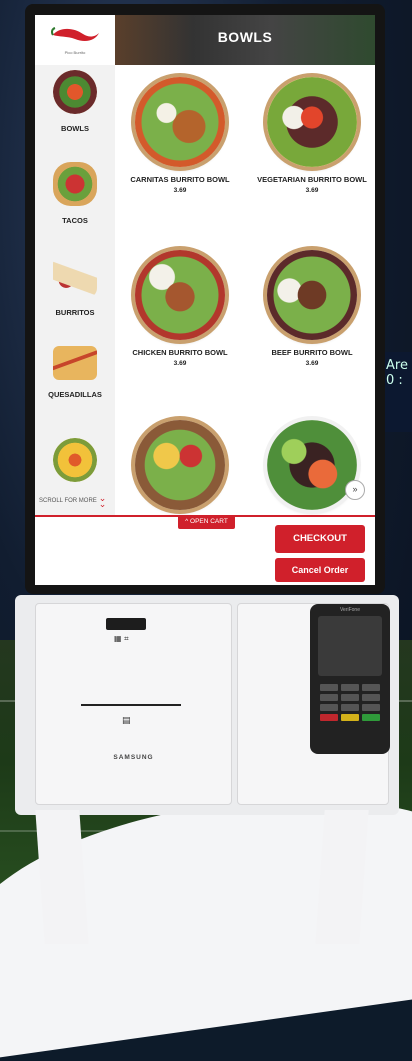 This screenshot has height=1061, width=412. What do you see at coordinates (131, 705) in the screenshot?
I see `receipt-slot` at bounding box center [131, 705].